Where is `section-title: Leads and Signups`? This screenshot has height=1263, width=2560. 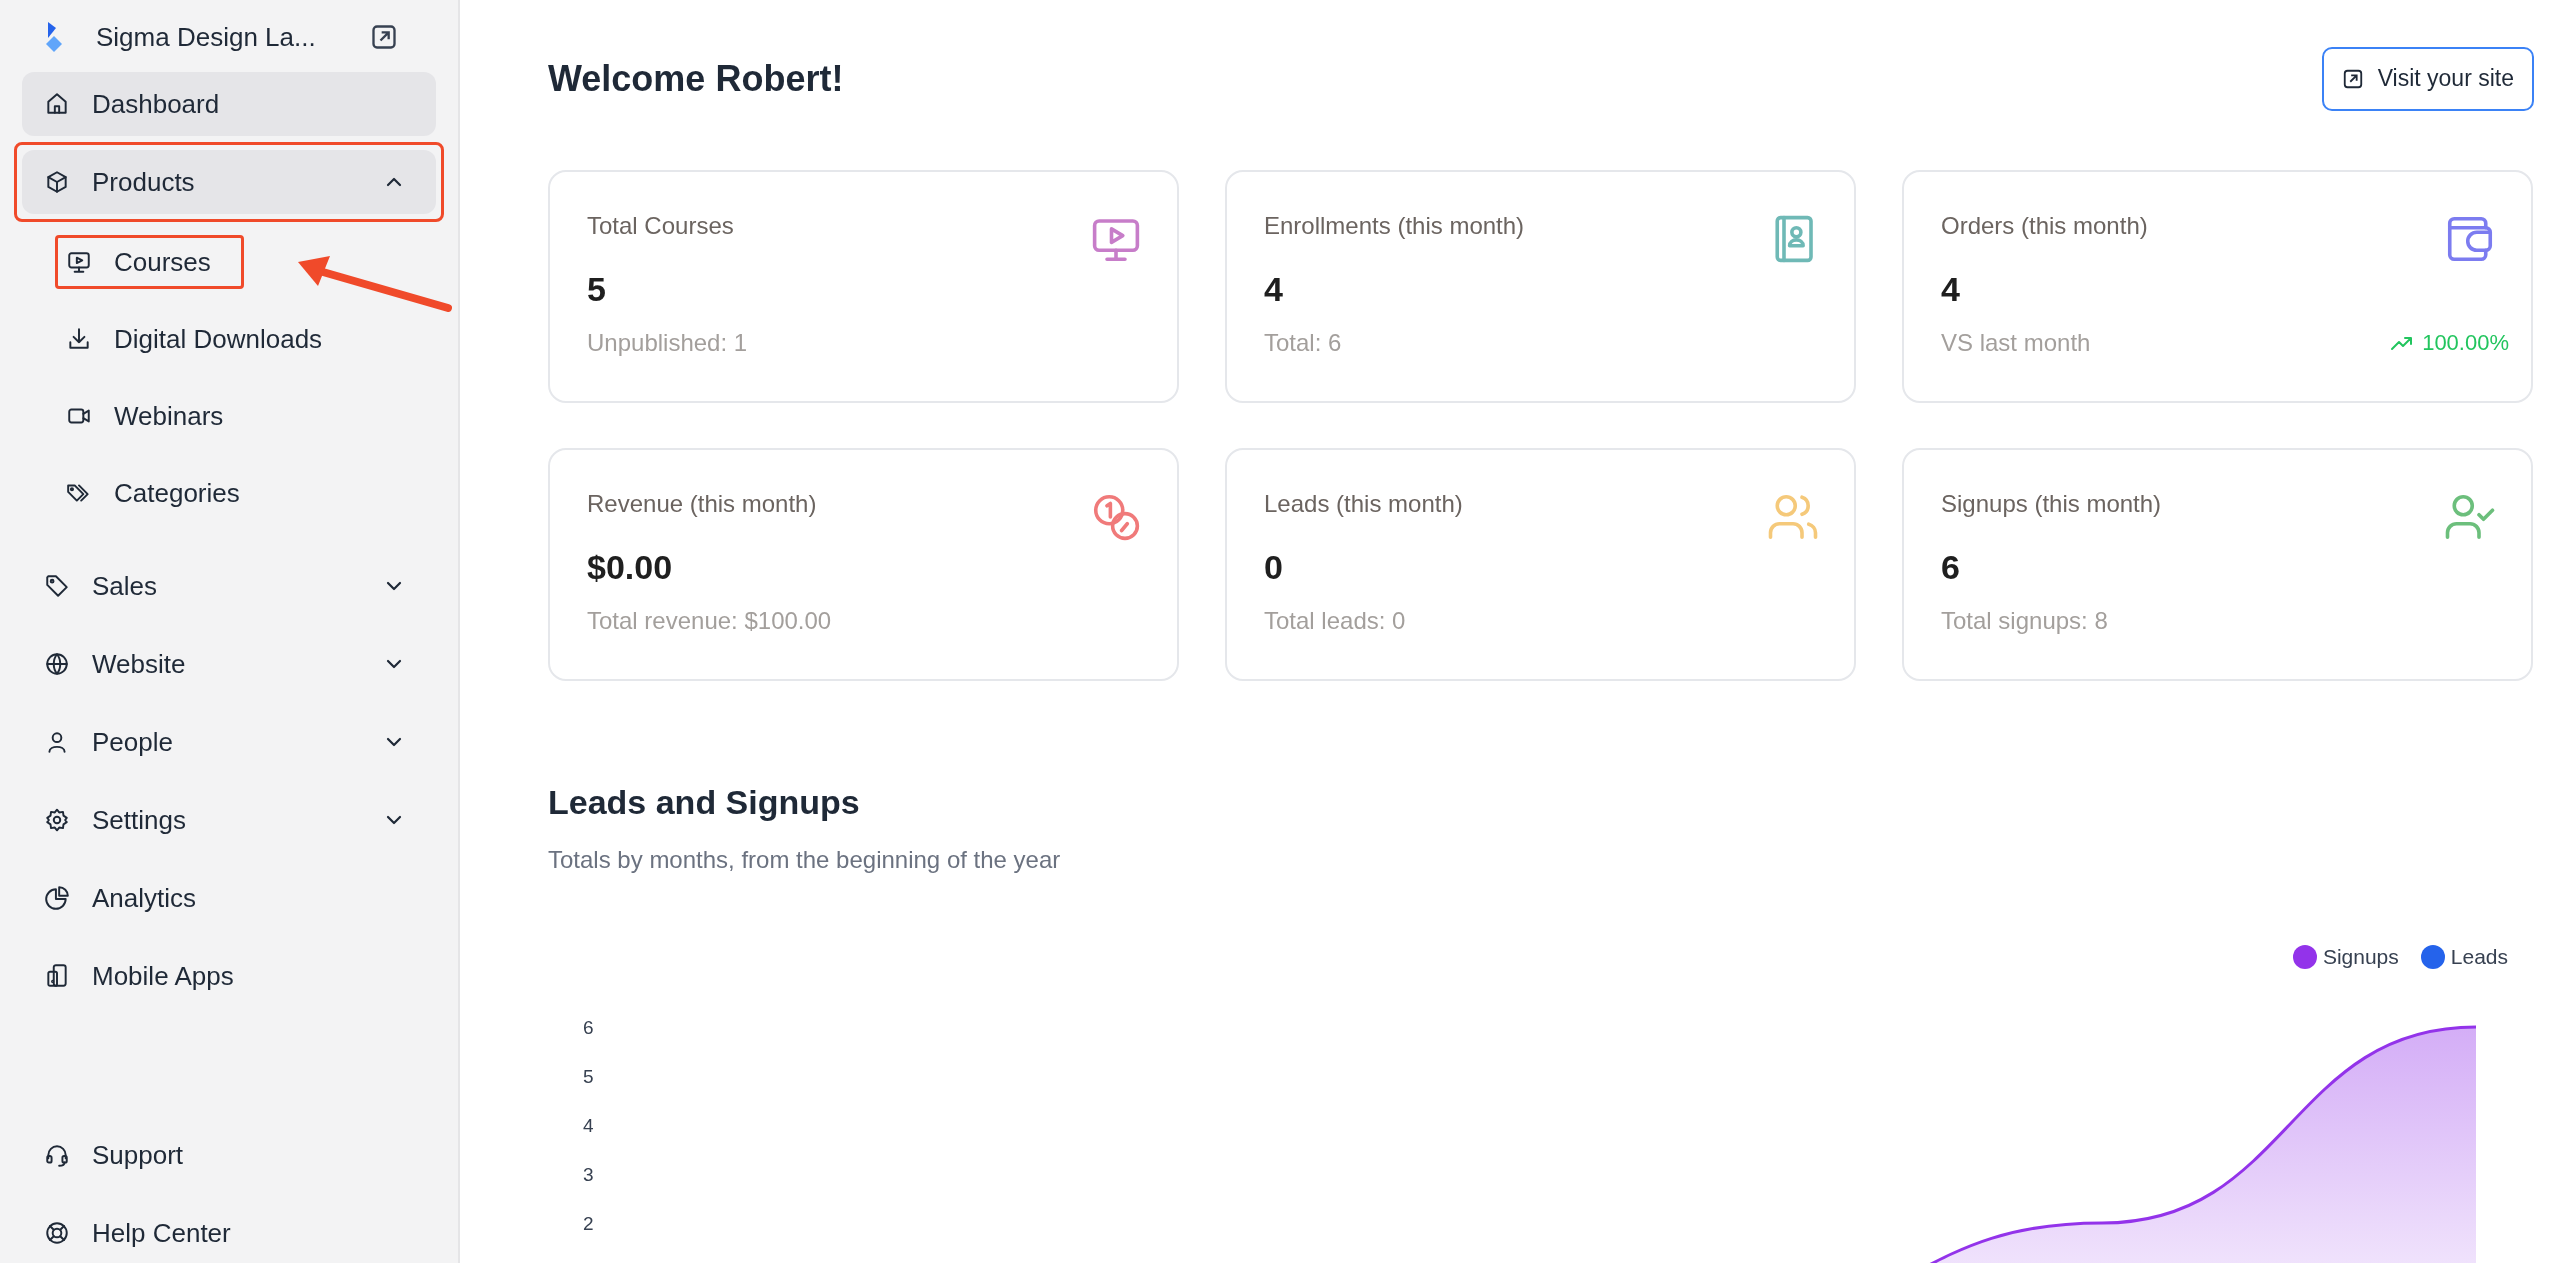 section-title: Leads and Signups is located at coordinates (704, 802).